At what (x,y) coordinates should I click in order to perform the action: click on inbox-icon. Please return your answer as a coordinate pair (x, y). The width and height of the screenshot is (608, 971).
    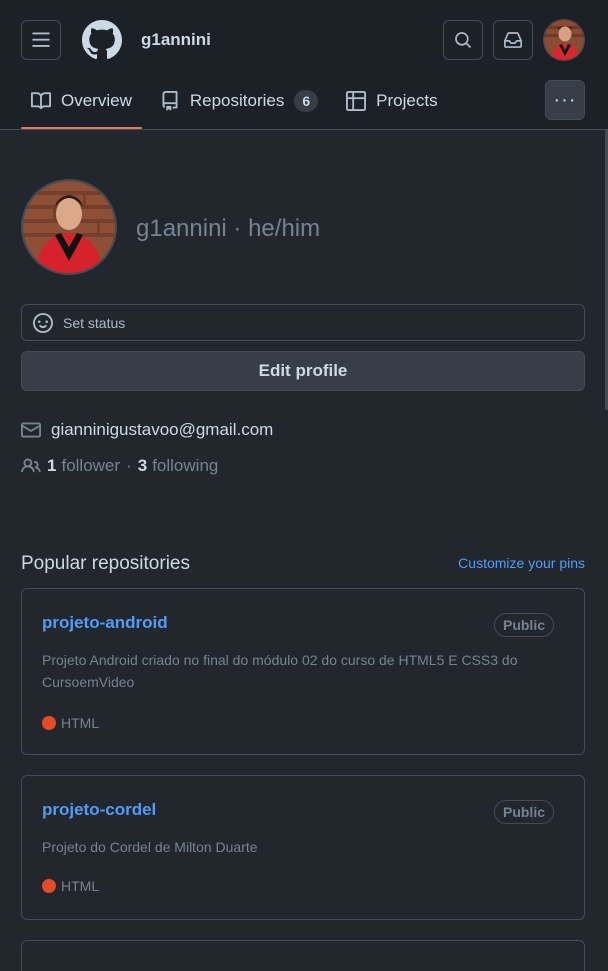
    Looking at the image, I should click on (513, 40).